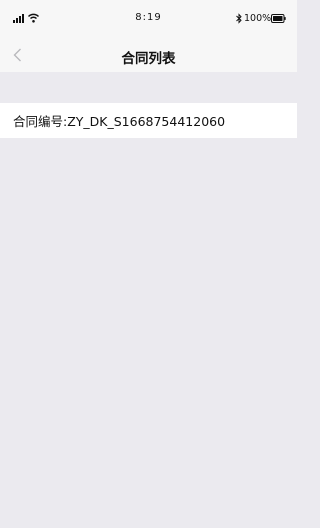 Image resolution: width=320 pixels, height=528 pixels. What do you see at coordinates (119, 121) in the screenshot?
I see `contract-number-label: 合同编号:ZY_DK_S1668754412060` at bounding box center [119, 121].